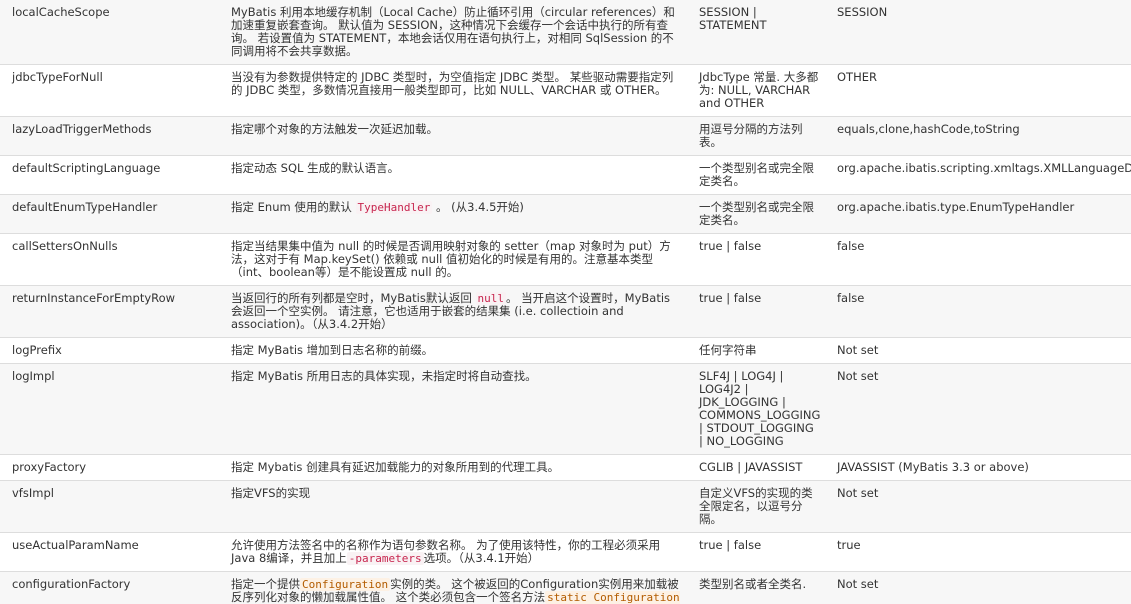 The width and height of the screenshot is (1131, 604). Describe the element at coordinates (394, 207) in the screenshot. I see `inline-code: TypeHandler` at that location.